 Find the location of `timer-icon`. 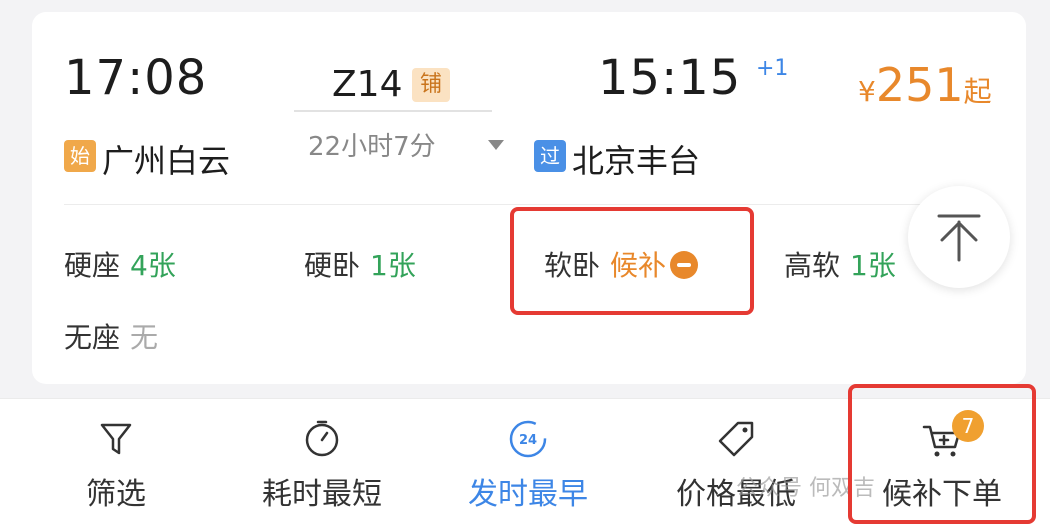

timer-icon is located at coordinates (322, 438).